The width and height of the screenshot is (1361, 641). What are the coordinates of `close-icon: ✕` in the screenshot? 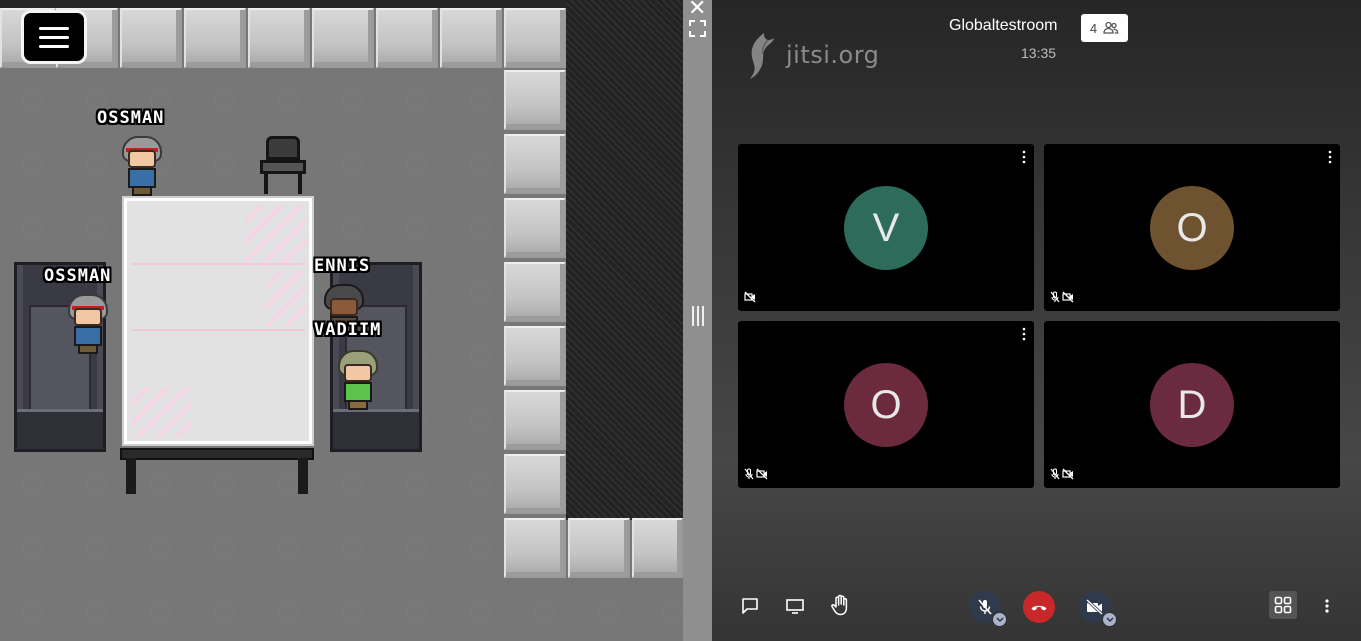 It's located at (697, 10).